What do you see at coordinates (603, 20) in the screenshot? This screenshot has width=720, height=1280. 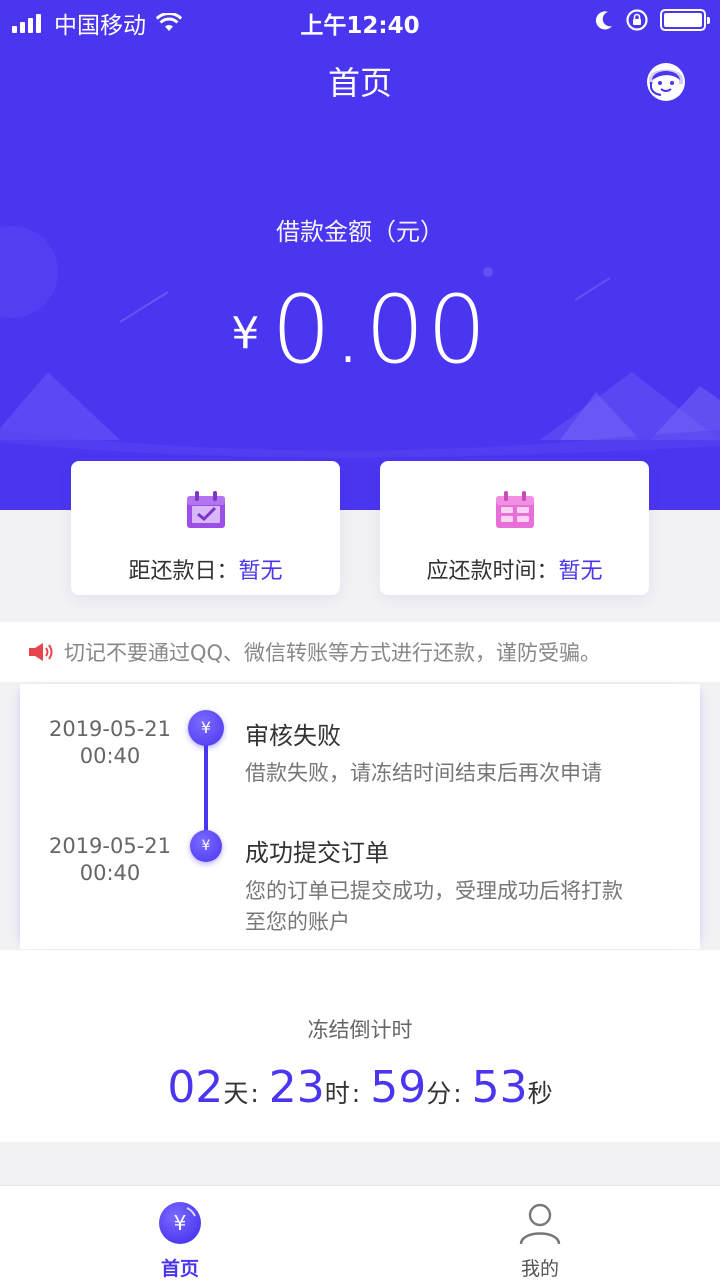 I see `moon-icon` at bounding box center [603, 20].